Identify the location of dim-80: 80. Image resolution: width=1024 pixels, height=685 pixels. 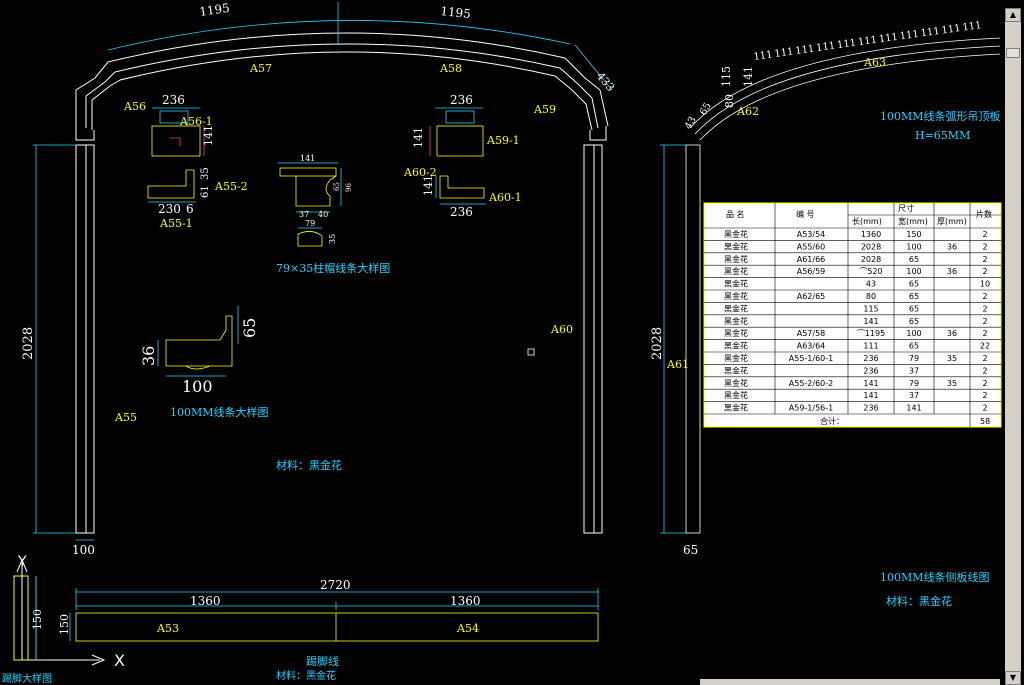
(729, 101).